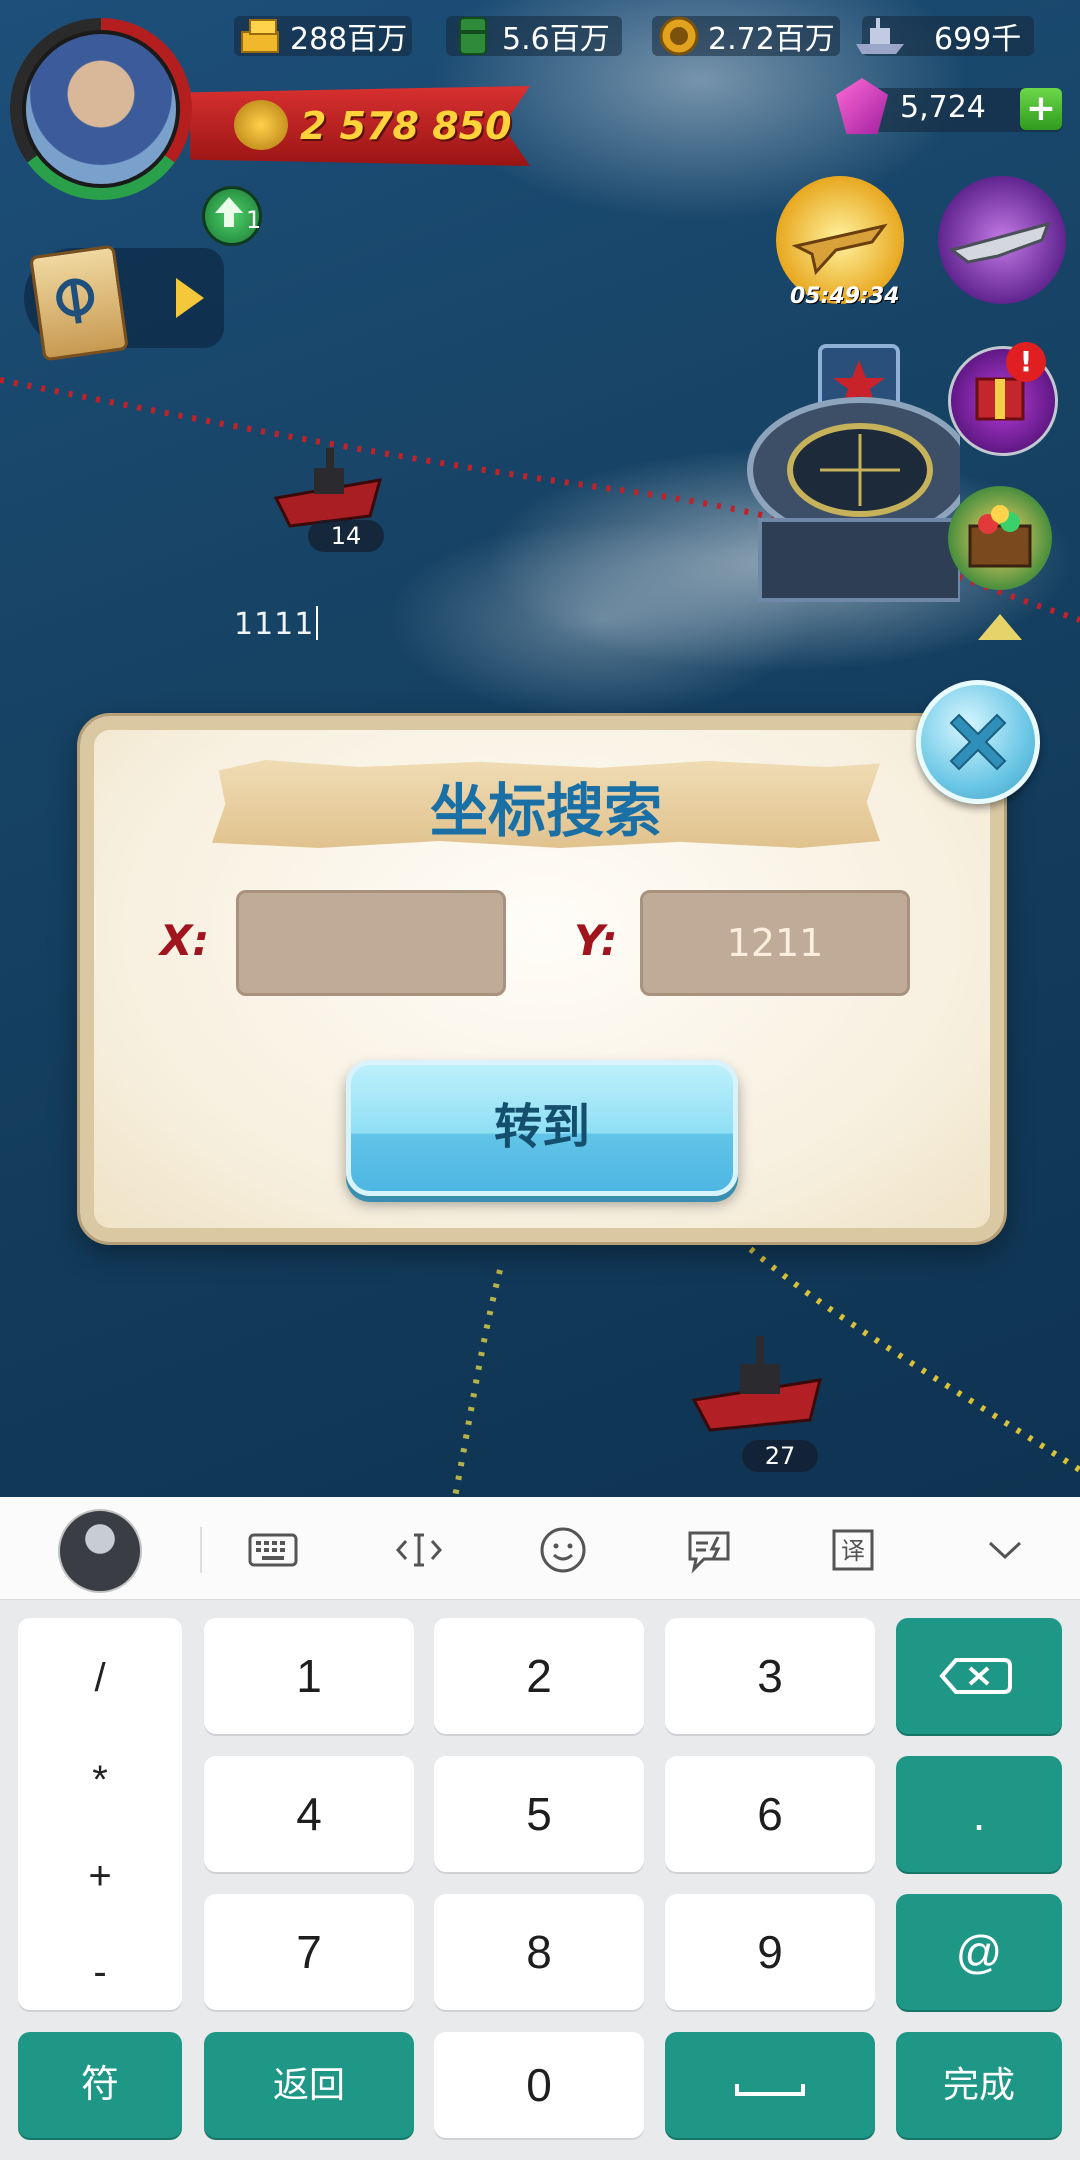 This screenshot has height=2160, width=1080. I want to click on player-avatar, so click(101, 109).